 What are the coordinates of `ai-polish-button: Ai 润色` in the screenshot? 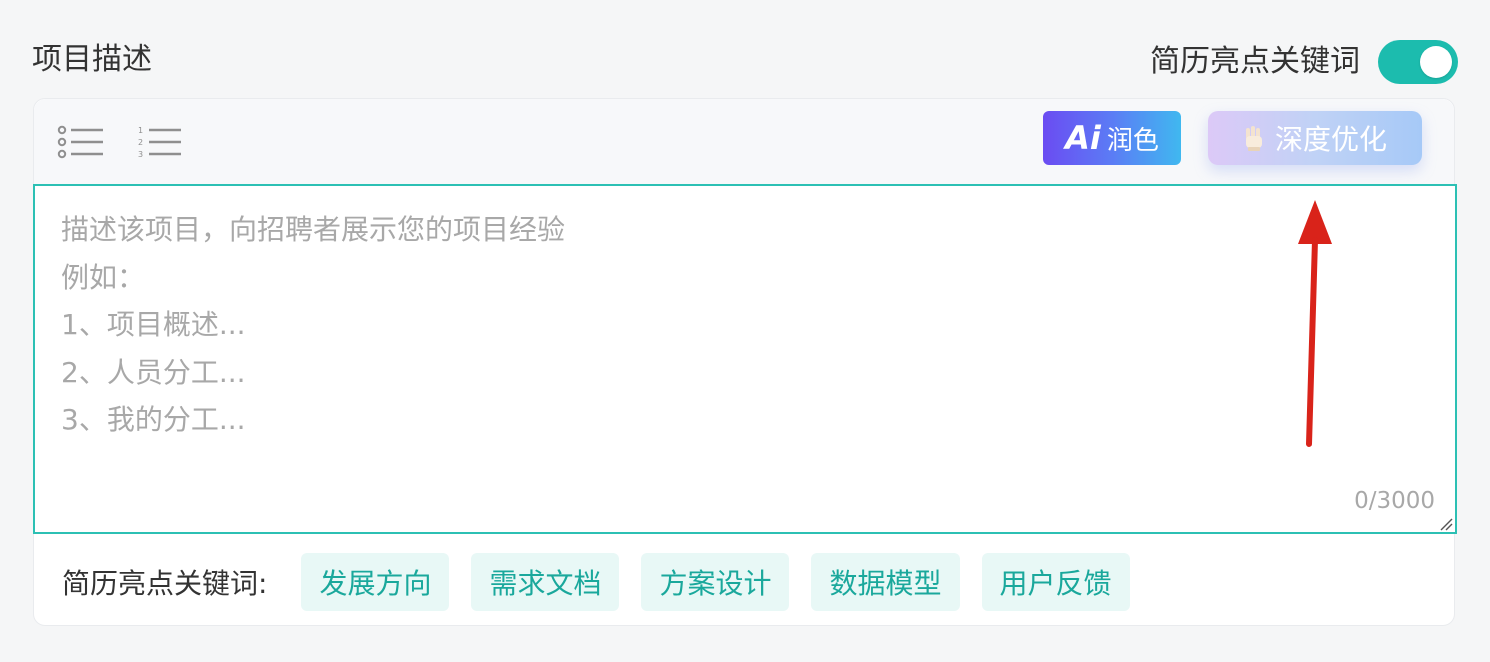 It's located at (1112, 138).